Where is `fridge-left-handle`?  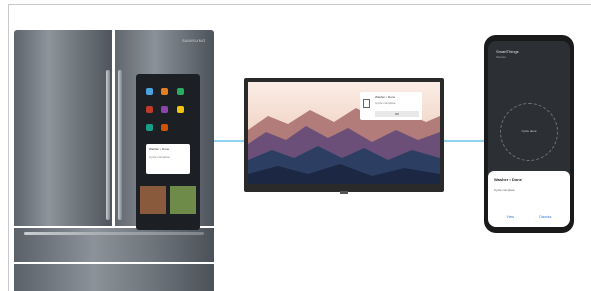
fridge-left-handle is located at coordinates (108, 145).